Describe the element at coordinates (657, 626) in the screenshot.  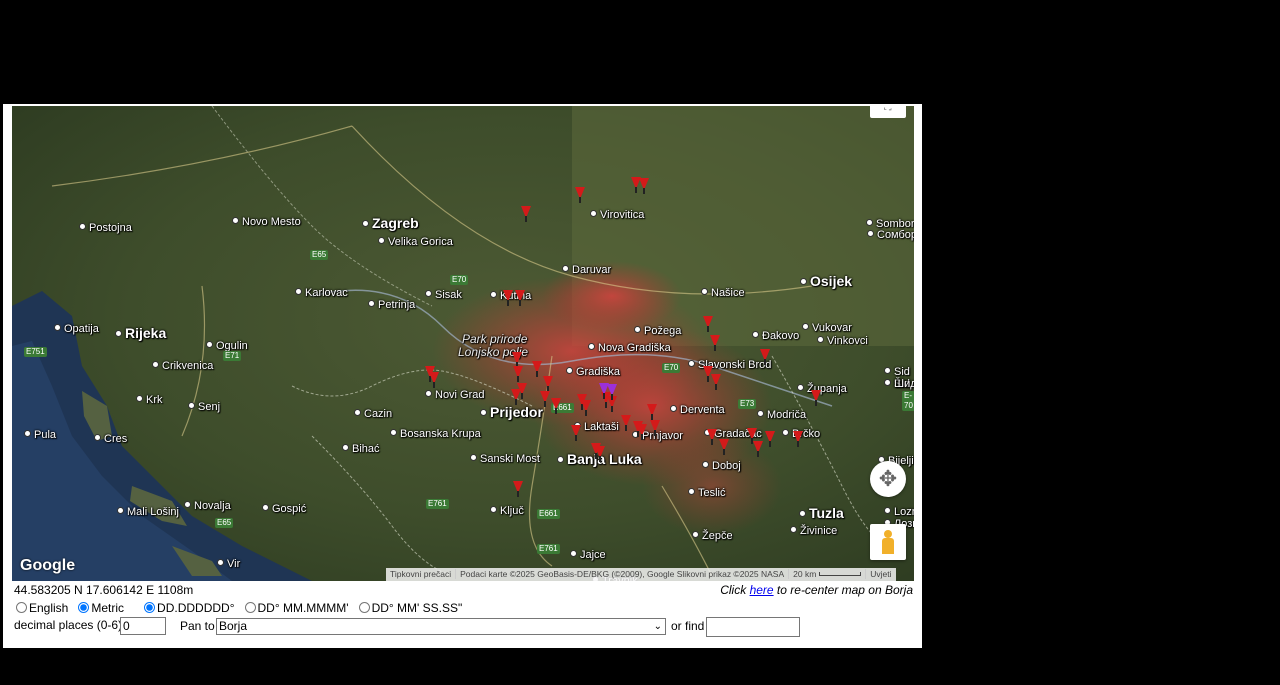
I see `chevron-down-icon: ⌄` at that location.